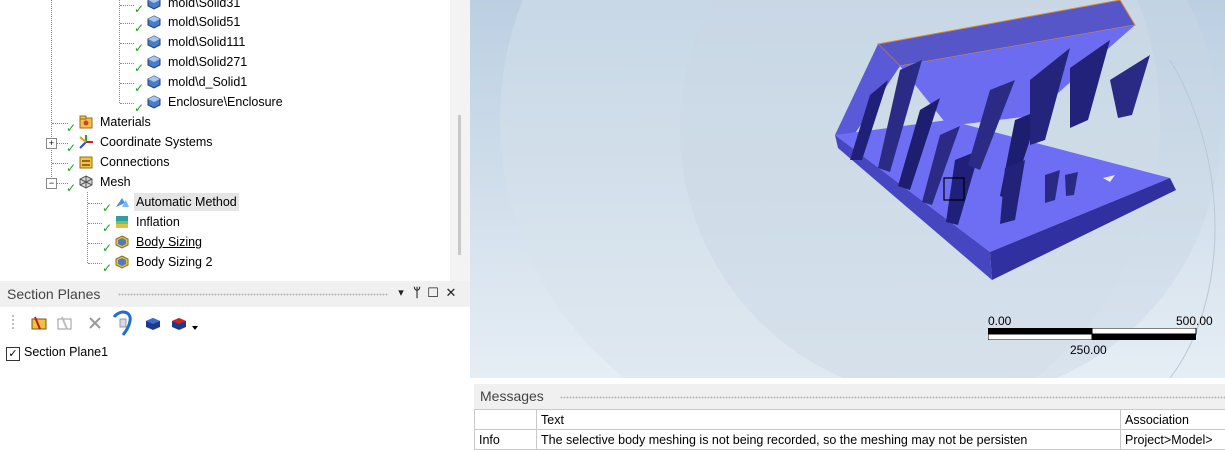 This screenshot has height=450, width=1225. I want to click on message-type: Info, so click(506, 440).